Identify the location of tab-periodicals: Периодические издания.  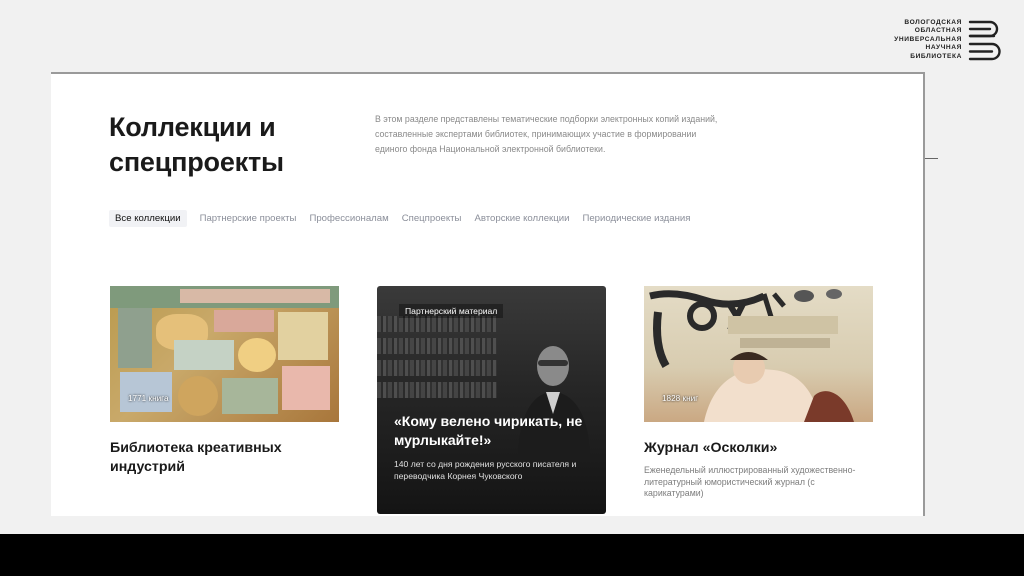
(636, 218).